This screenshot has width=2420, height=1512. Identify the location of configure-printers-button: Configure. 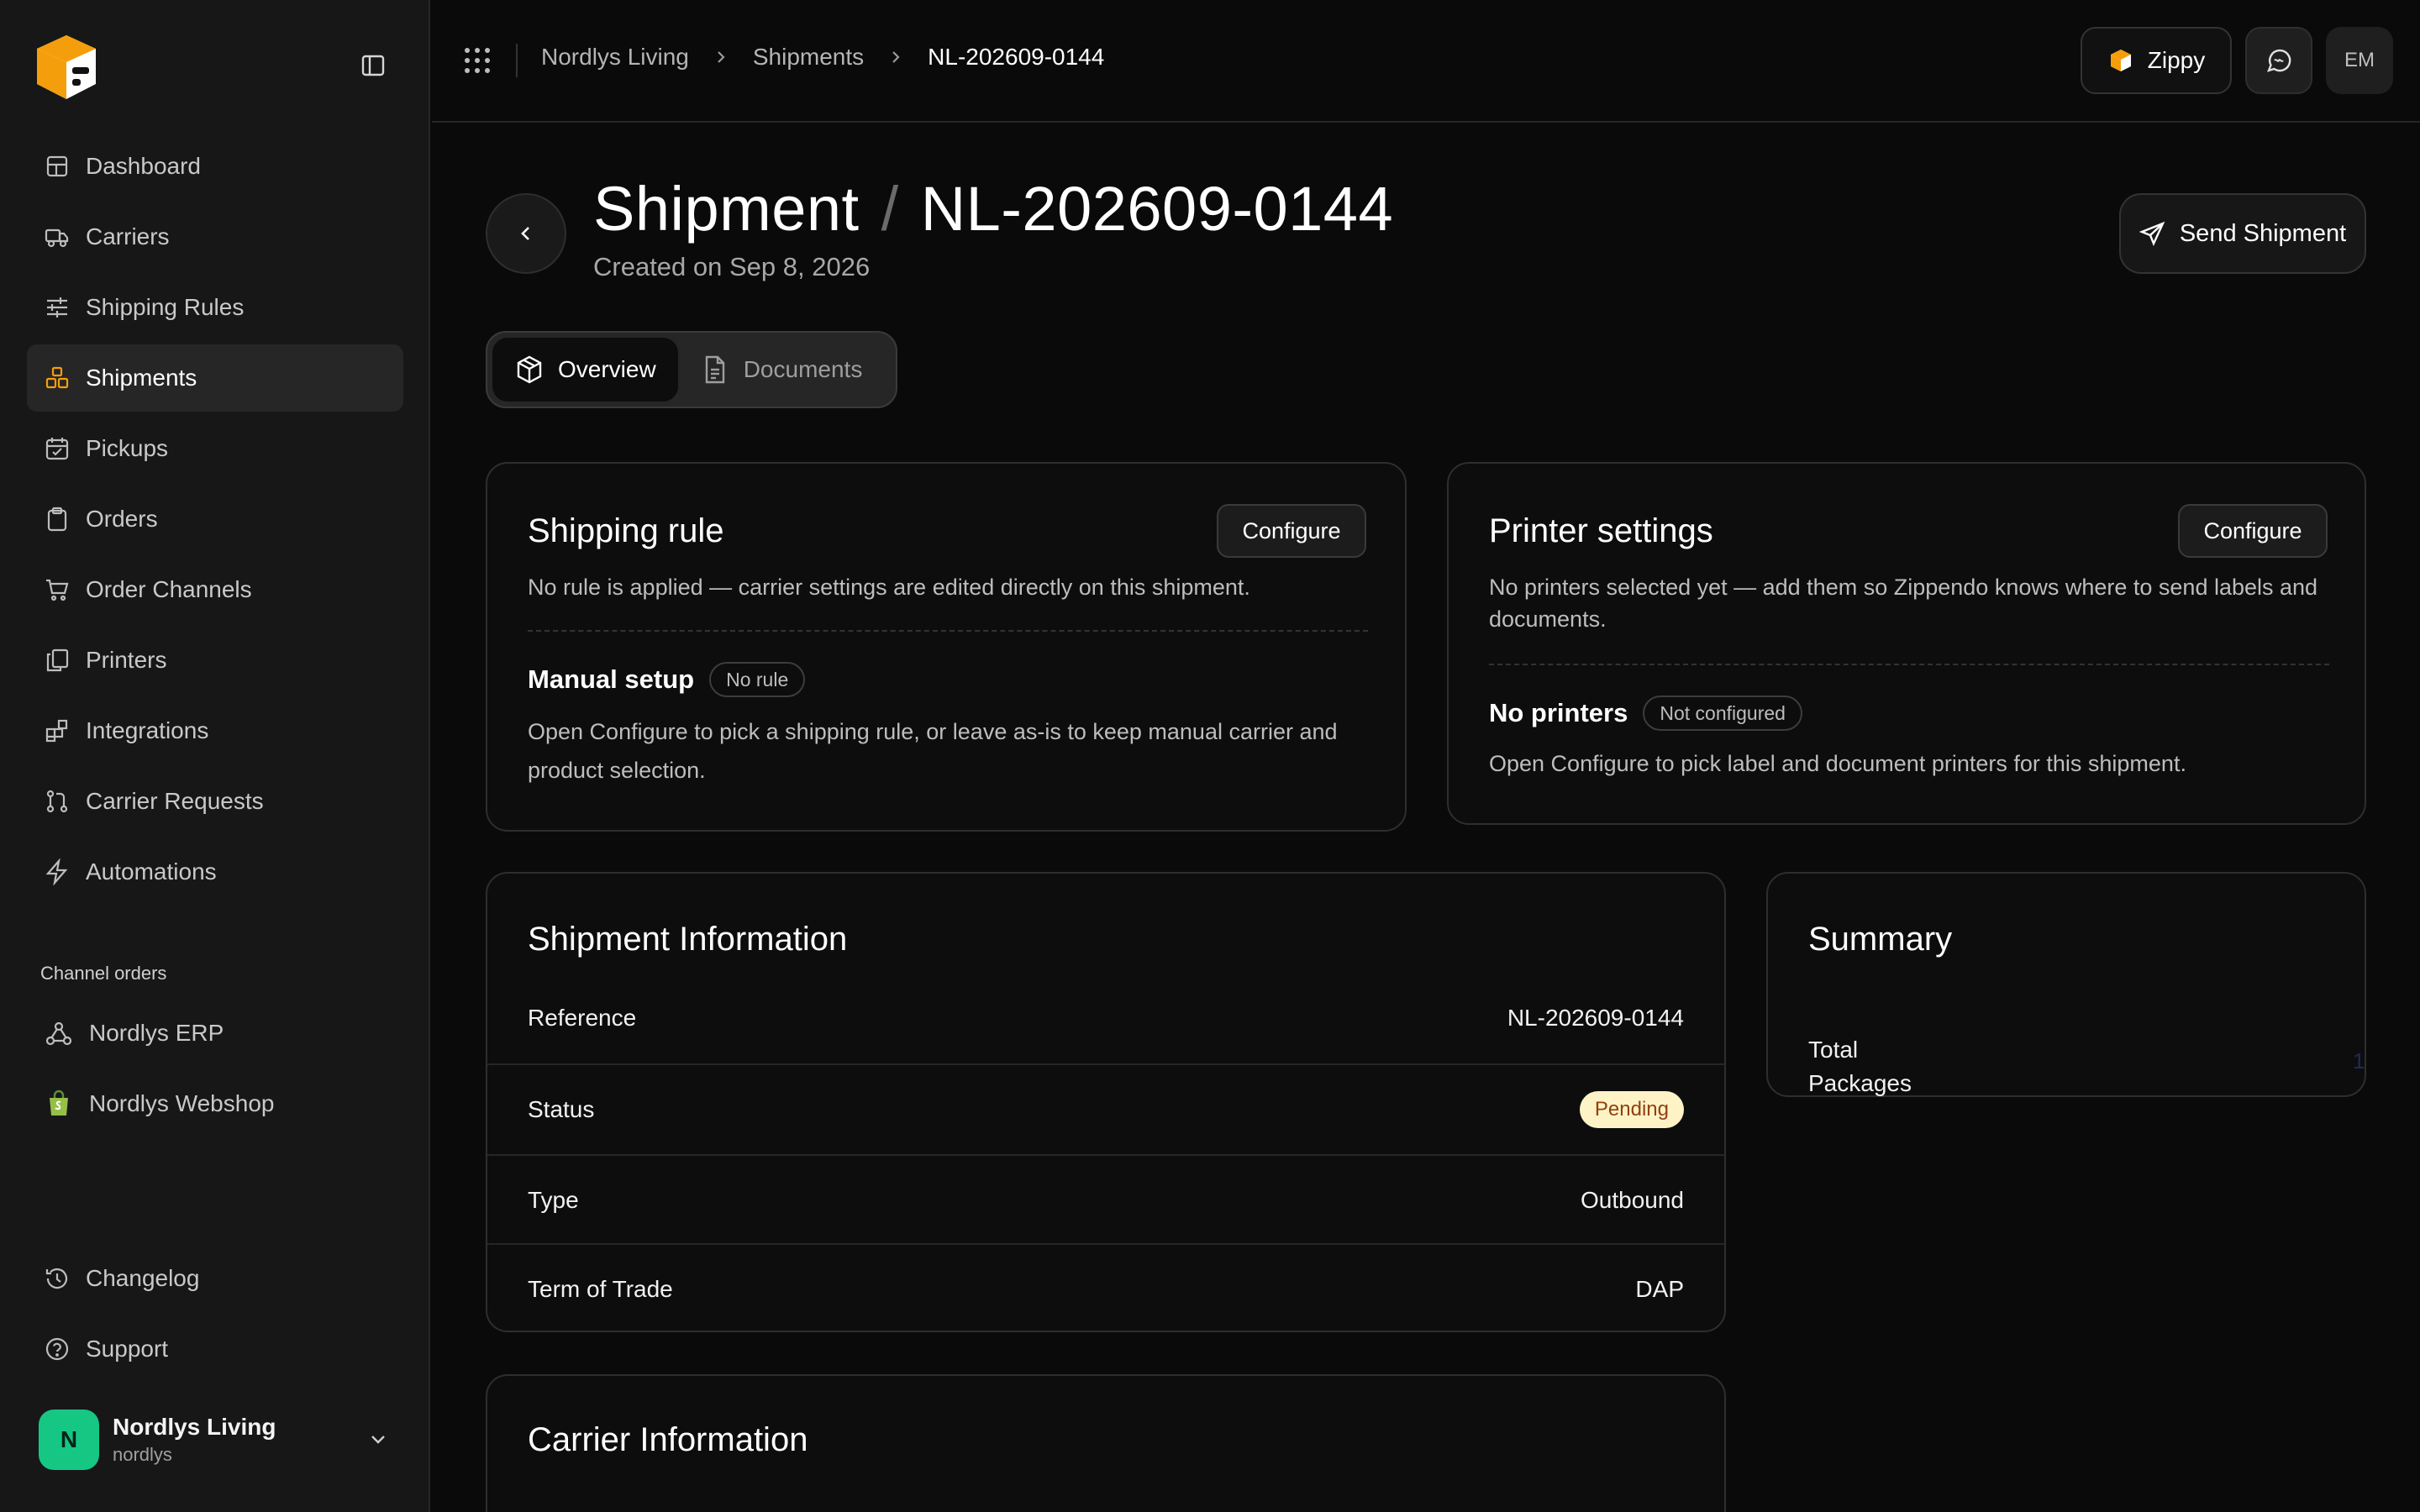
(2253, 531).